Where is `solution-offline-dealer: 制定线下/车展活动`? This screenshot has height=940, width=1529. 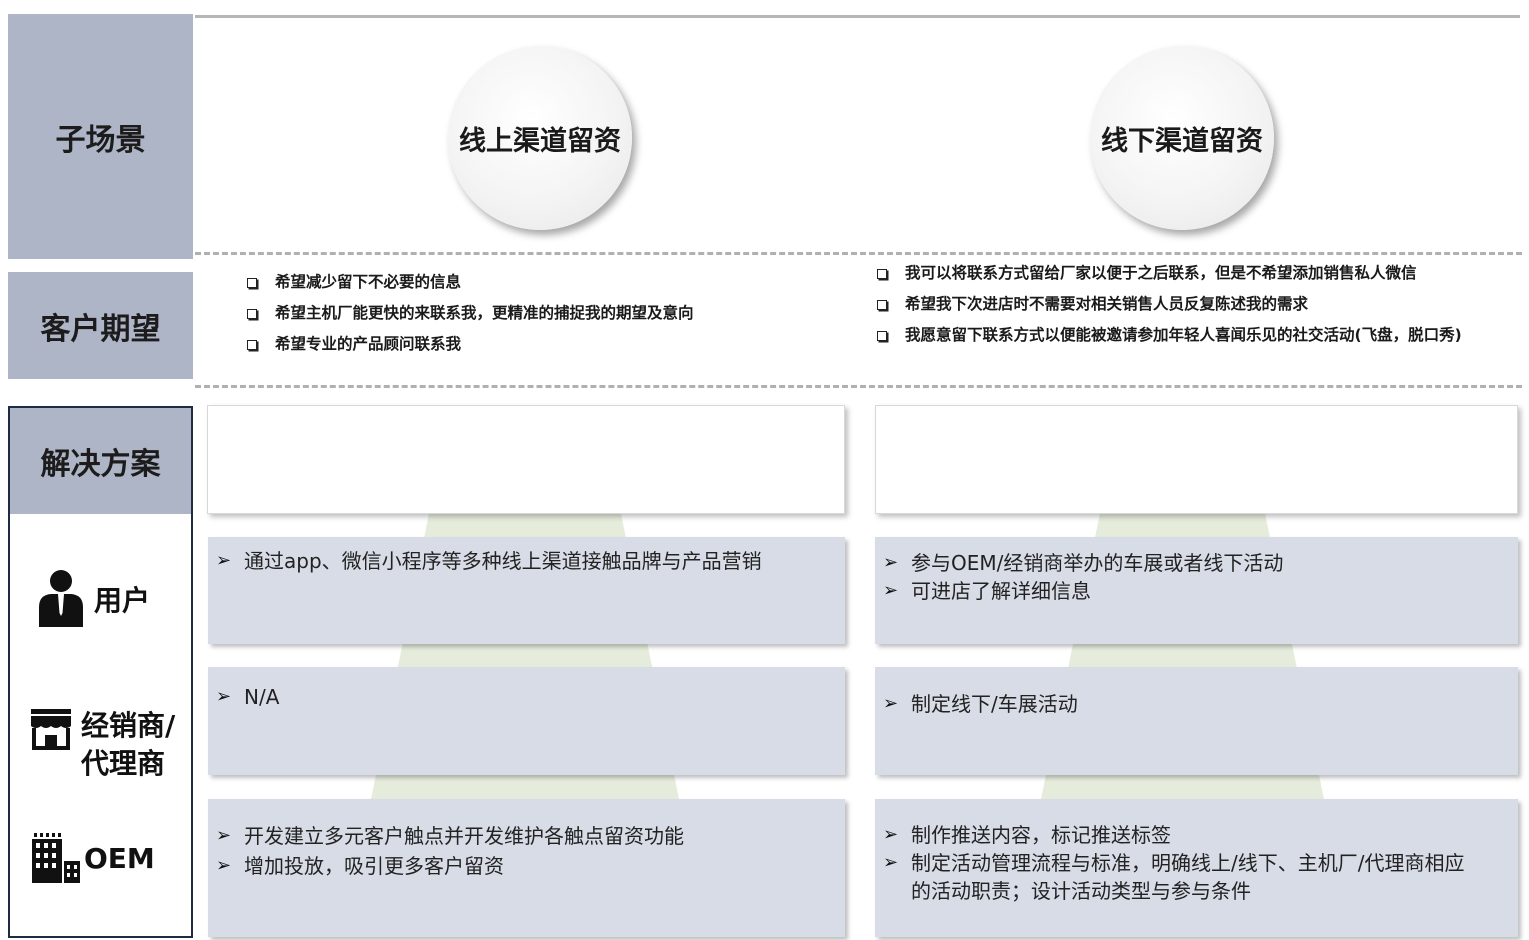 solution-offline-dealer: 制定线下/车展活动 is located at coordinates (1196, 721).